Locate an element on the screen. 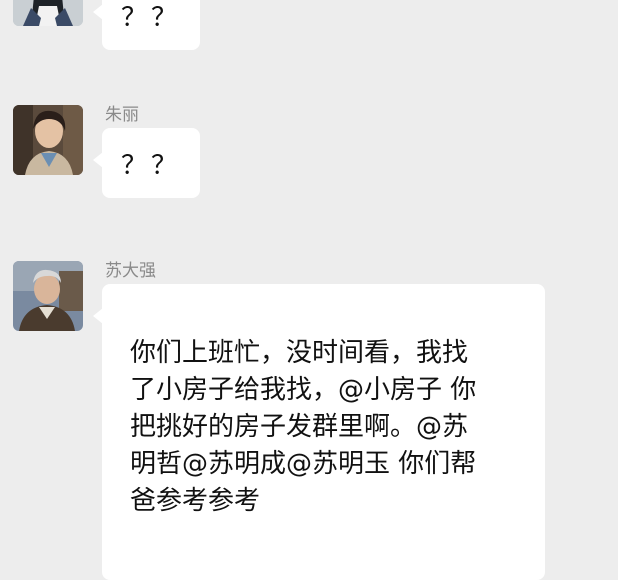  old-man-portrait-avatar-icon is located at coordinates (48, 296).